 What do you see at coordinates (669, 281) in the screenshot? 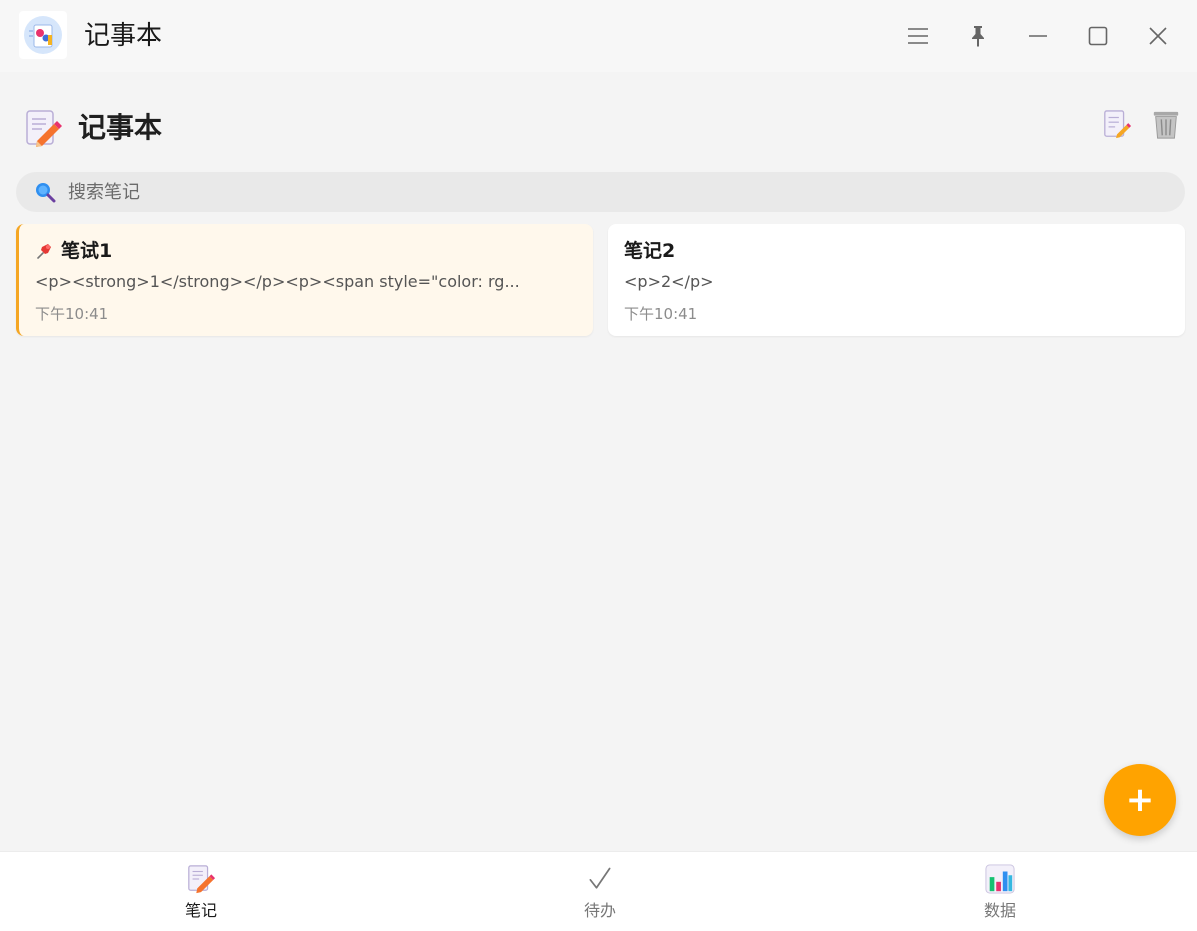
I see `note-preview: <p>2</p>` at bounding box center [669, 281].